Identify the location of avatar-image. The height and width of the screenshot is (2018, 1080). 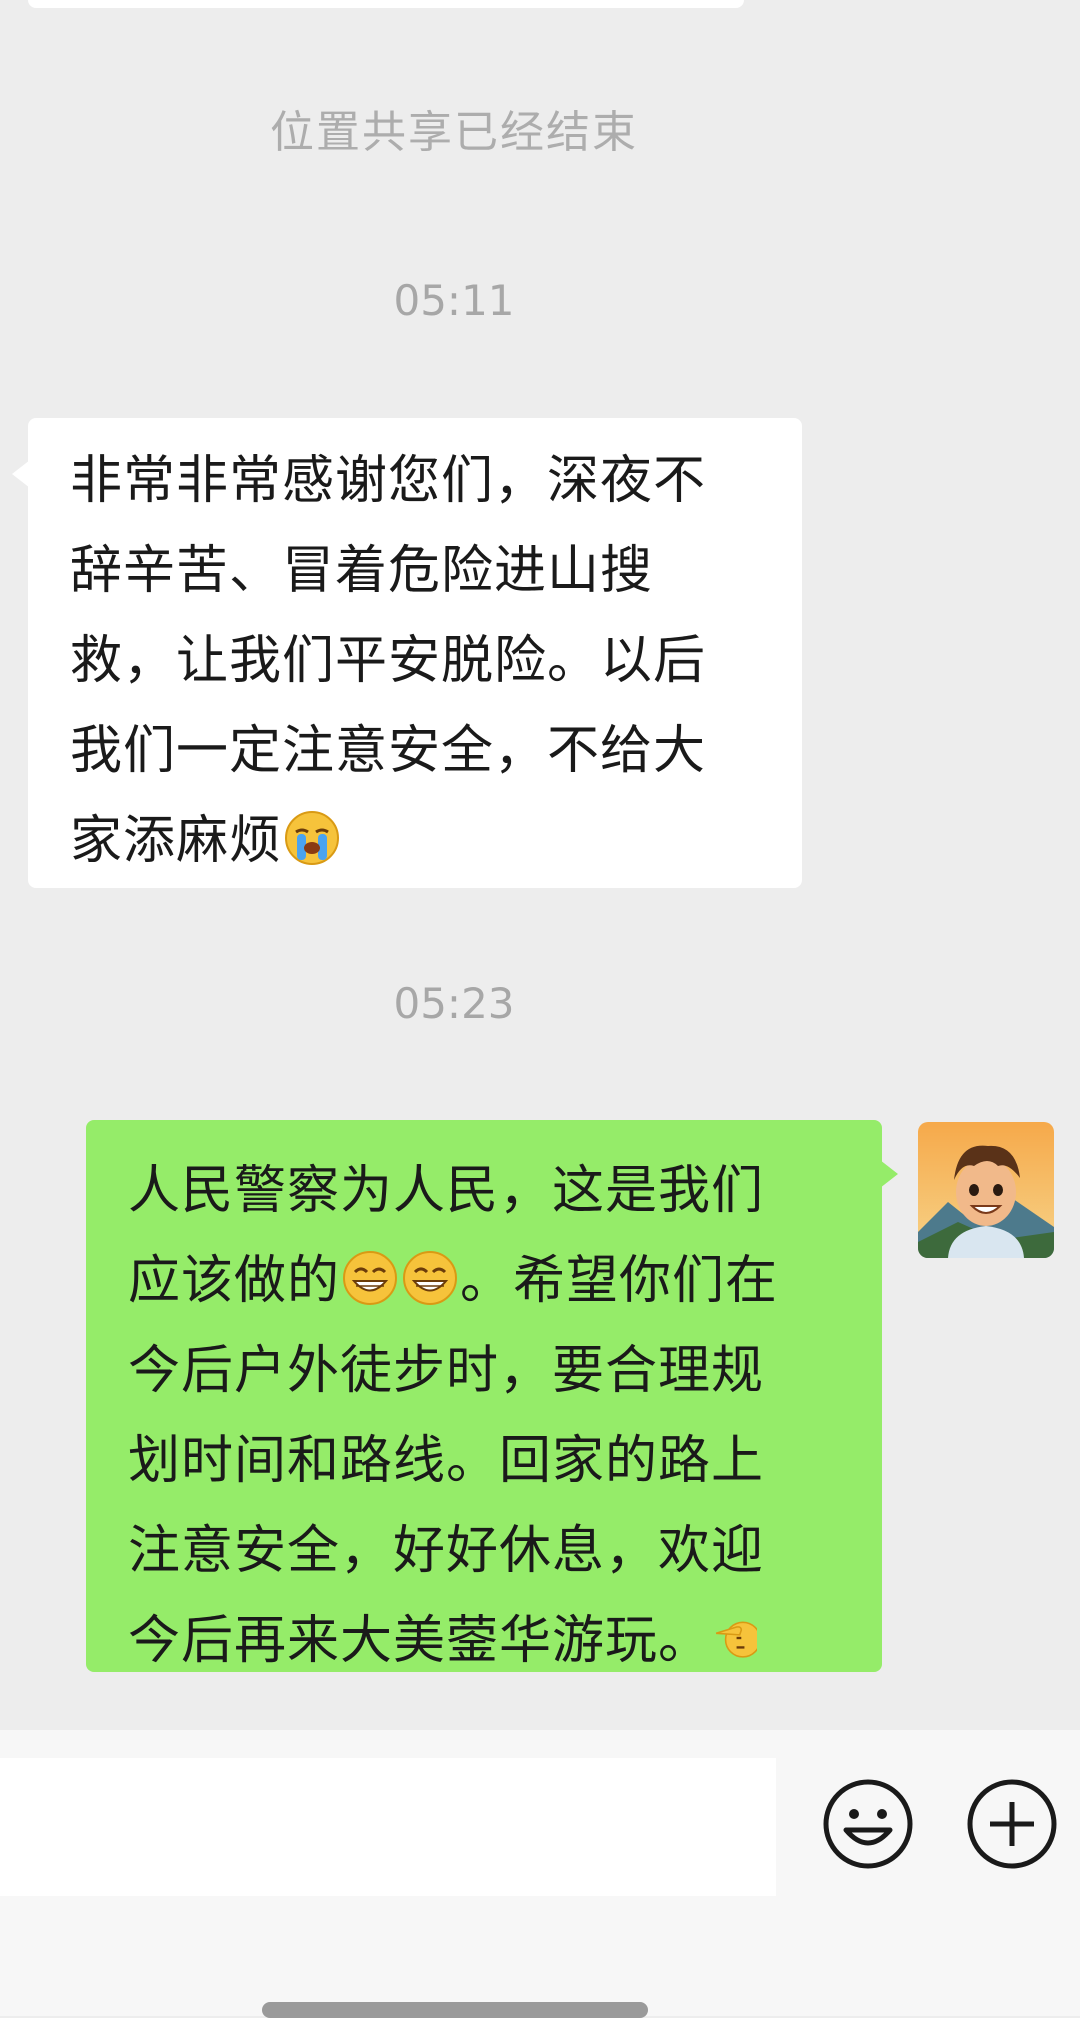
(986, 1190).